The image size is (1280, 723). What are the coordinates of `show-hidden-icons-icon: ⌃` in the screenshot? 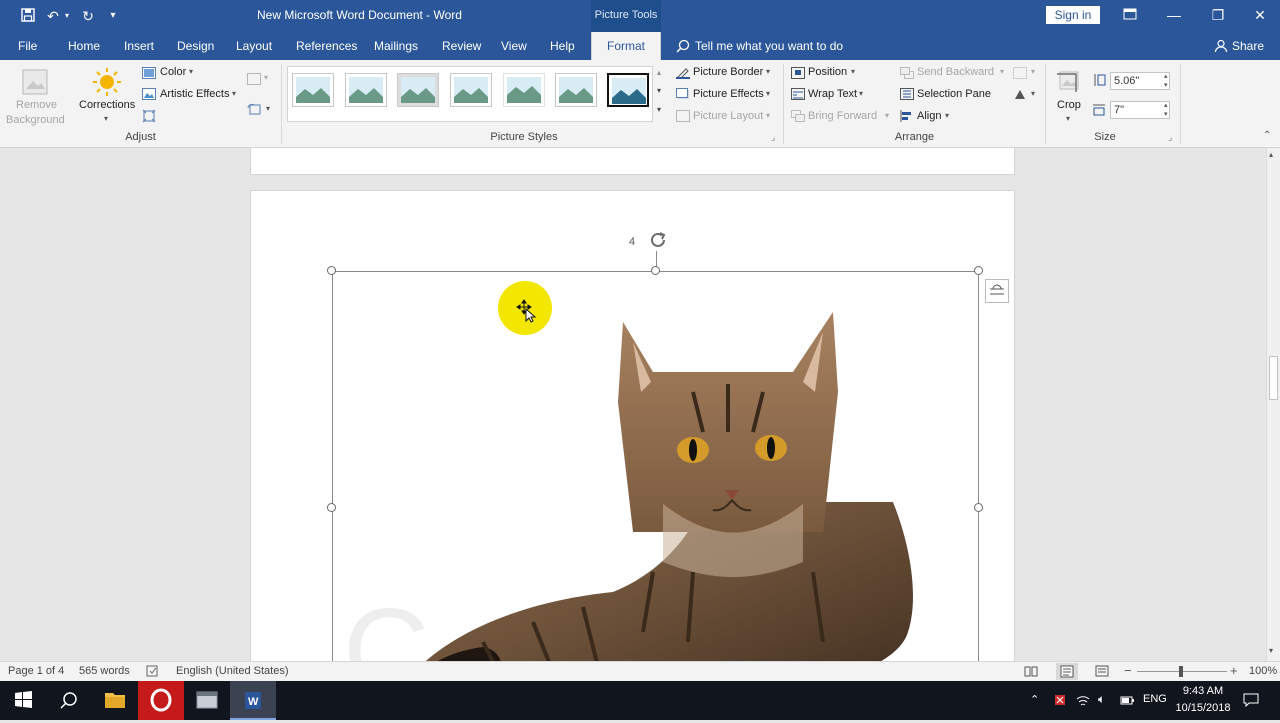 It's located at (1034, 699).